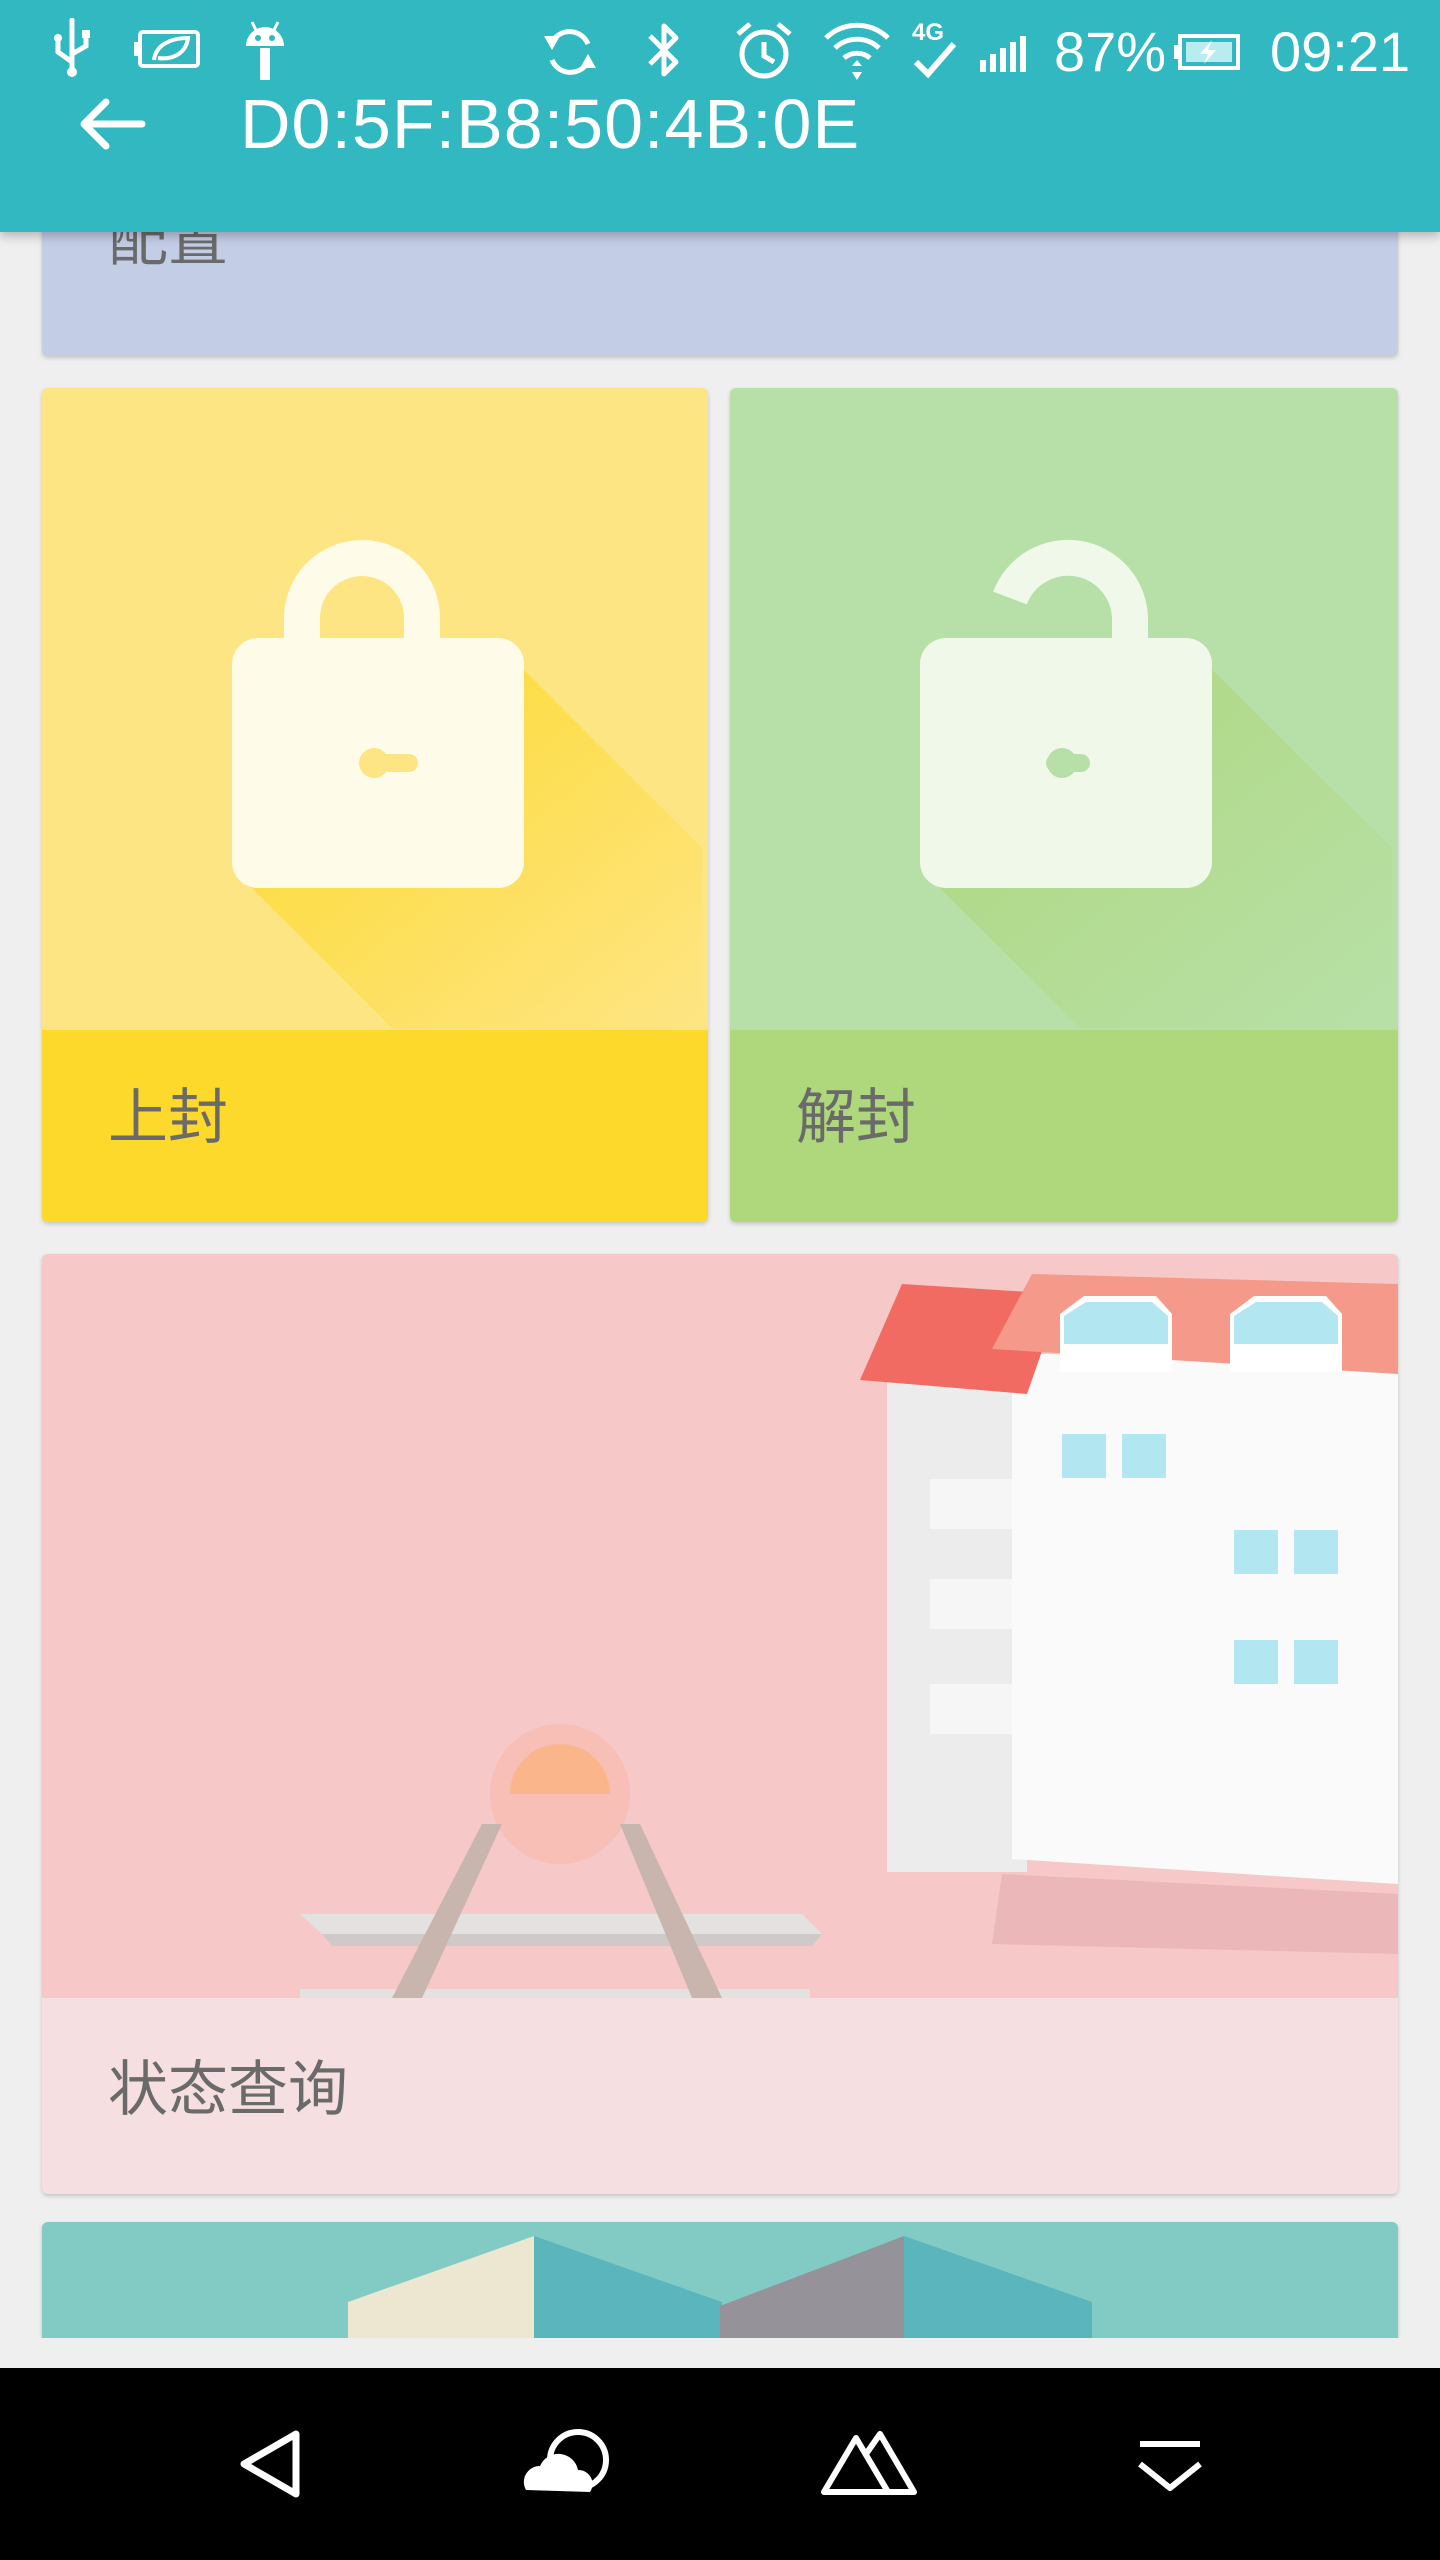  I want to click on status-query-card-label: 状态查询, so click(228, 2090).